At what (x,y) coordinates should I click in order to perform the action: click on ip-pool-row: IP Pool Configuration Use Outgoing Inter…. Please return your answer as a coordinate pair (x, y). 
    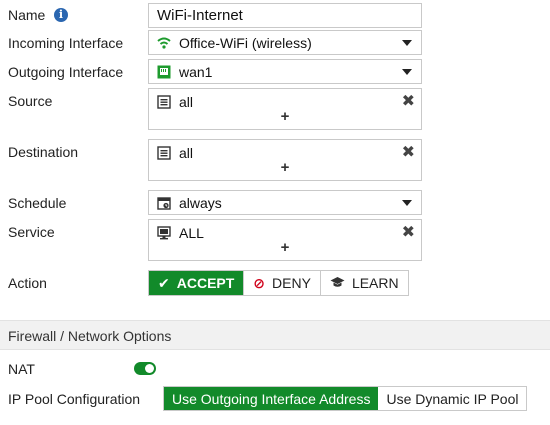
    Looking at the image, I should click on (275, 398).